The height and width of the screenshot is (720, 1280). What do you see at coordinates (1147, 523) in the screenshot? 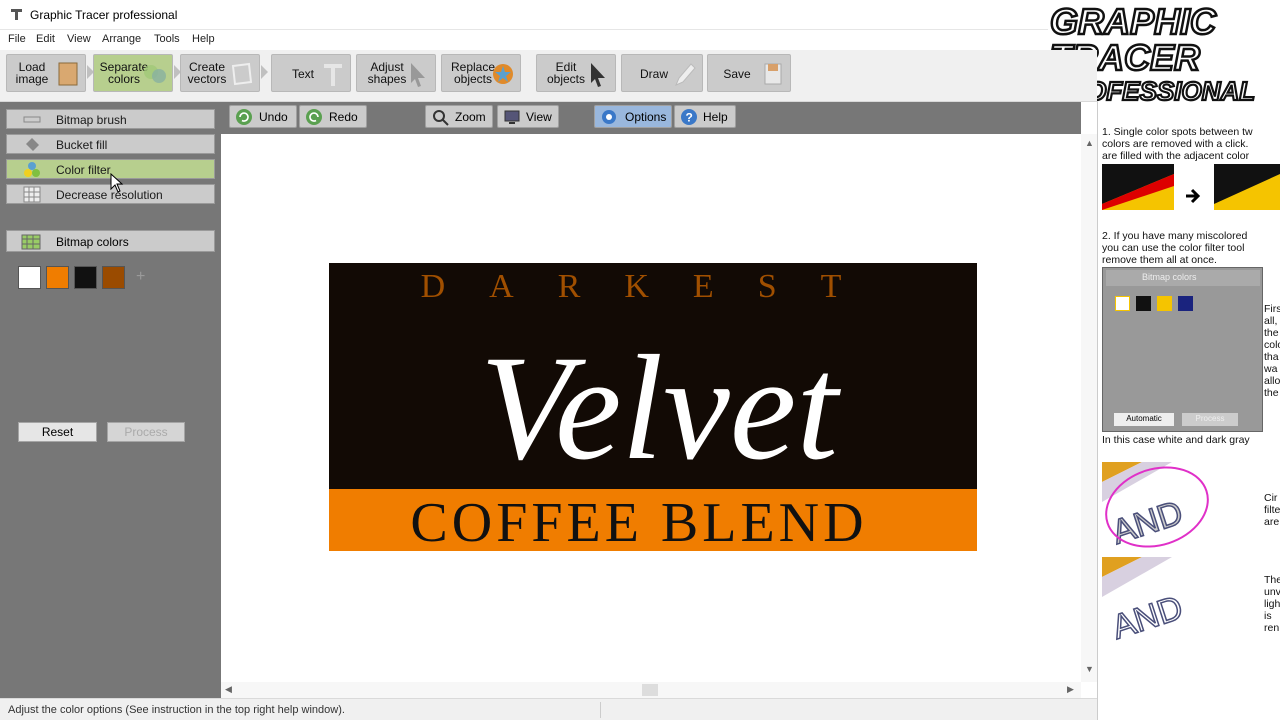
I see `sample-word-1: AND` at bounding box center [1147, 523].